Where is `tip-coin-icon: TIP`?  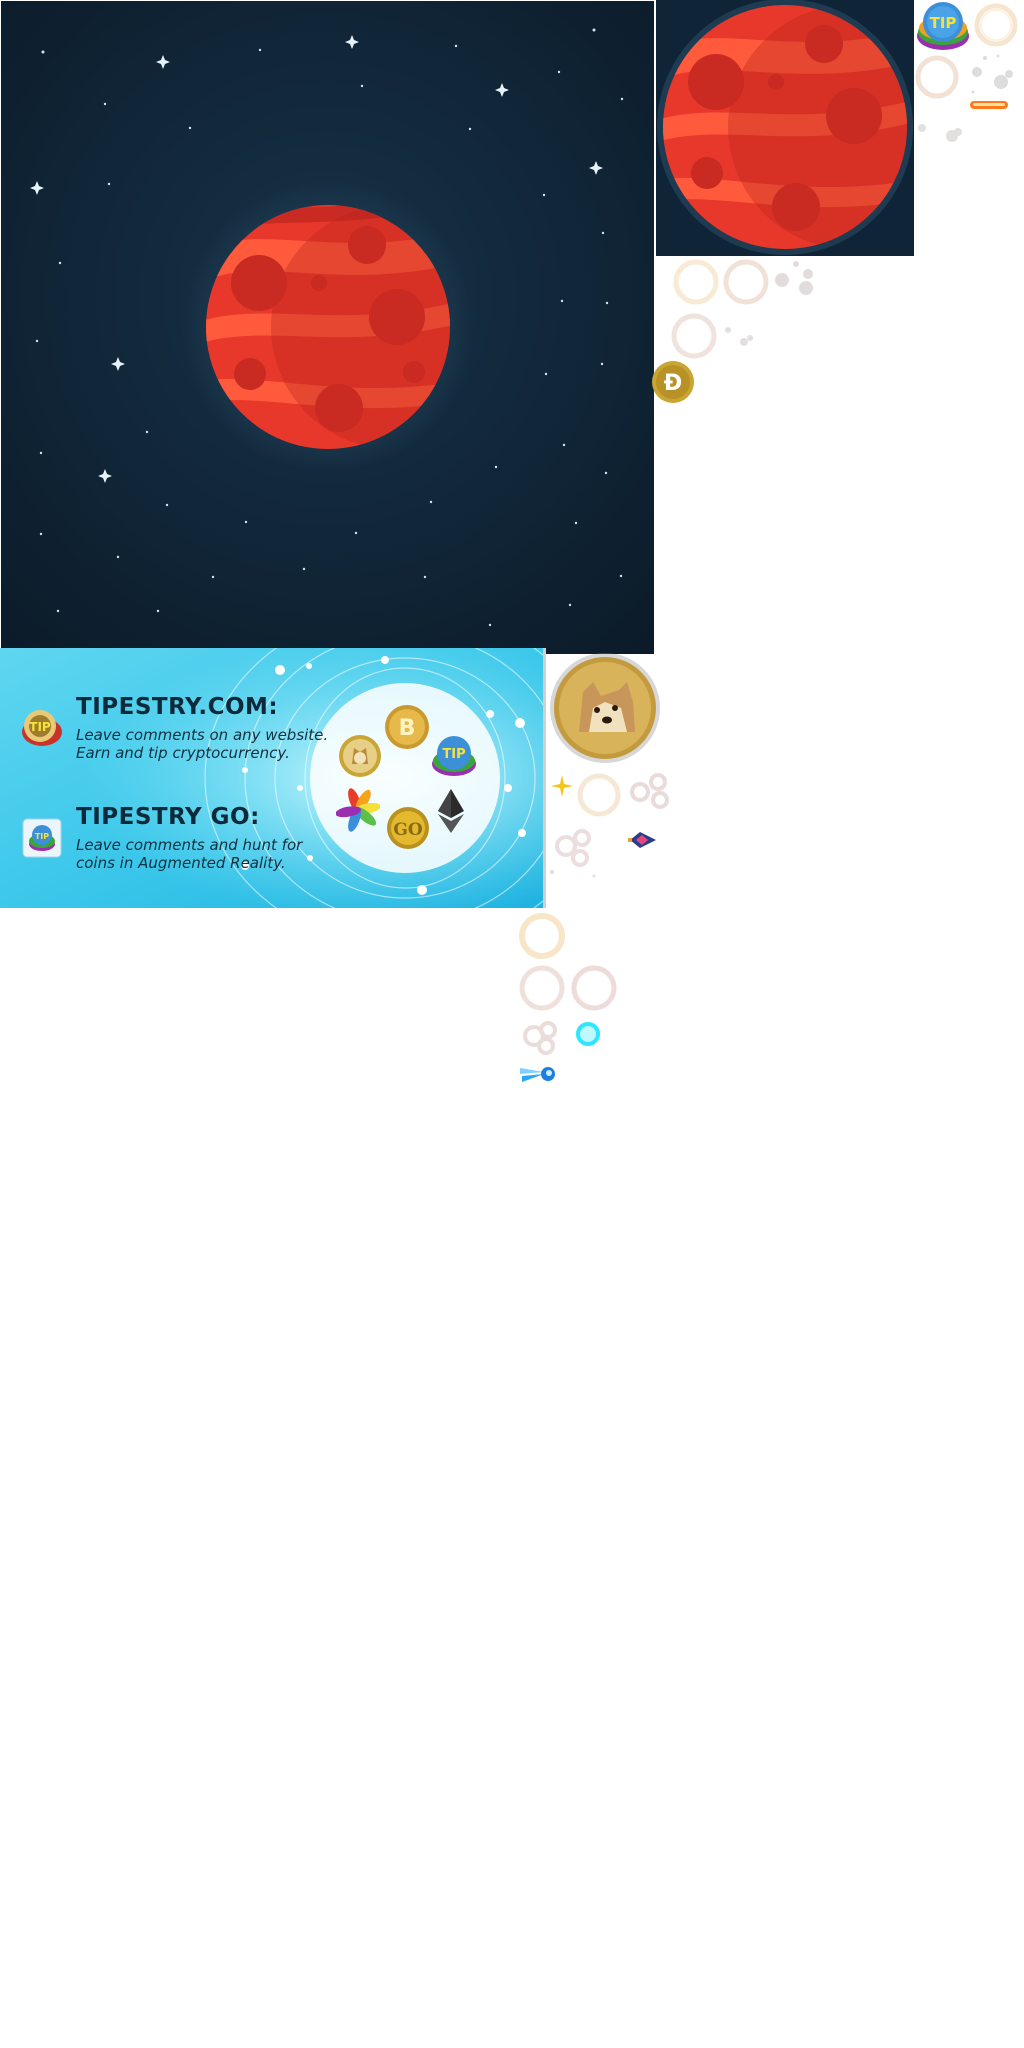 tip-coin-icon: TIP is located at coordinates (943, 27).